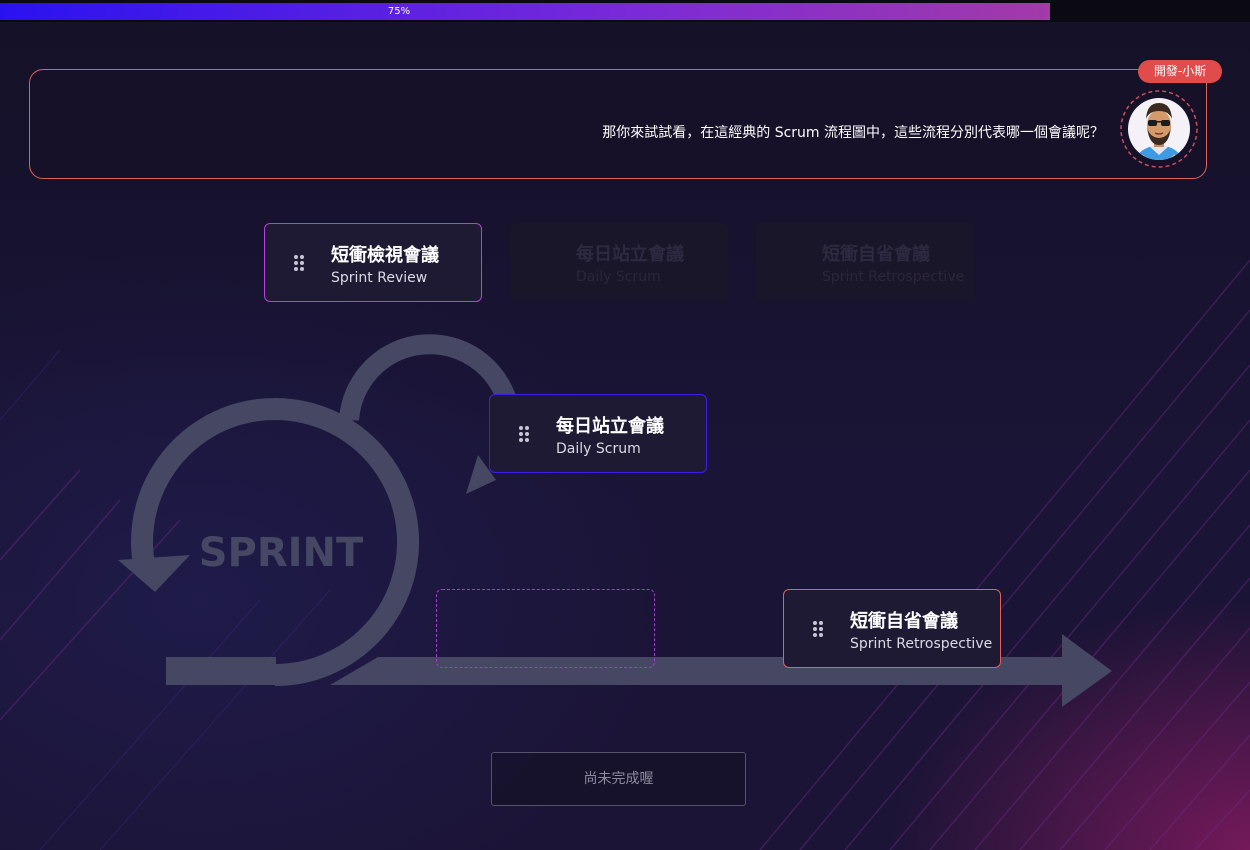  I want to click on sprint-base-bar, so click(221, 671).